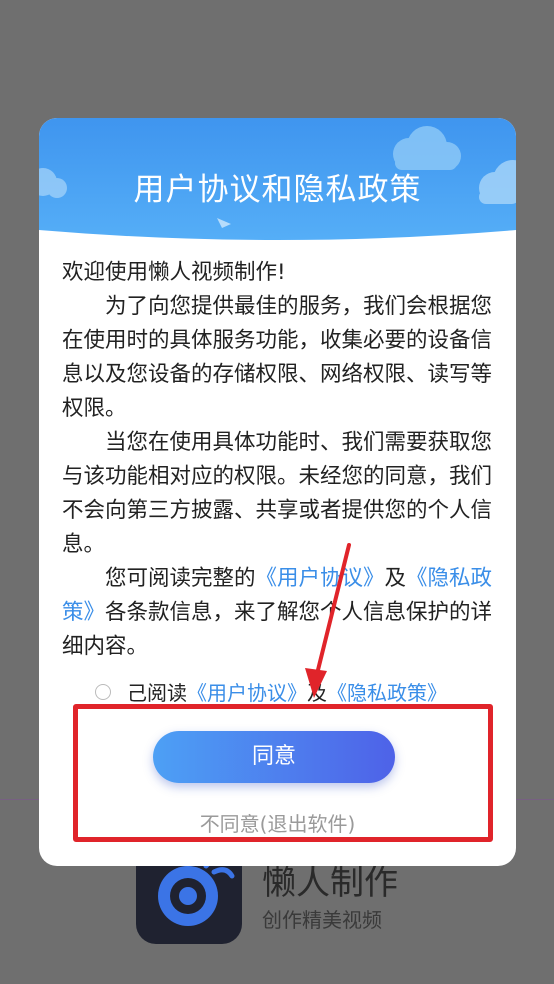 This screenshot has height=984, width=554. What do you see at coordinates (180, 578) in the screenshot?
I see `para3-prefix: 您可阅读完整的` at bounding box center [180, 578].